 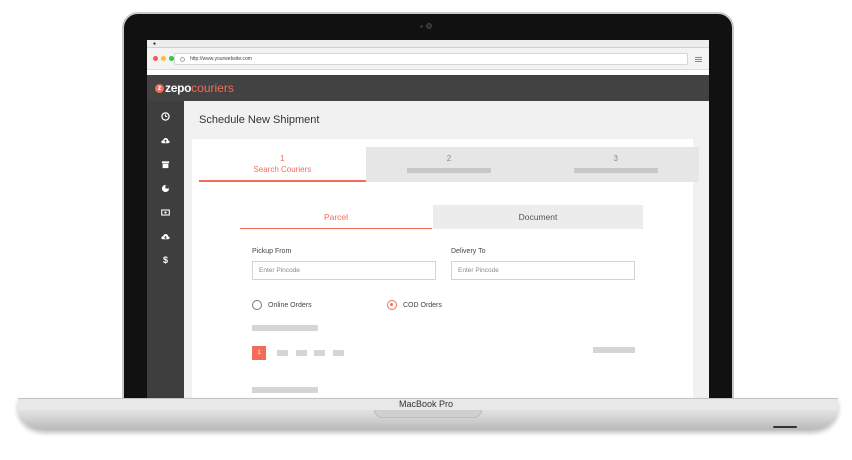 What do you see at coordinates (543, 270) in the screenshot?
I see `delivery-pincode-input: Enter Pincode` at bounding box center [543, 270].